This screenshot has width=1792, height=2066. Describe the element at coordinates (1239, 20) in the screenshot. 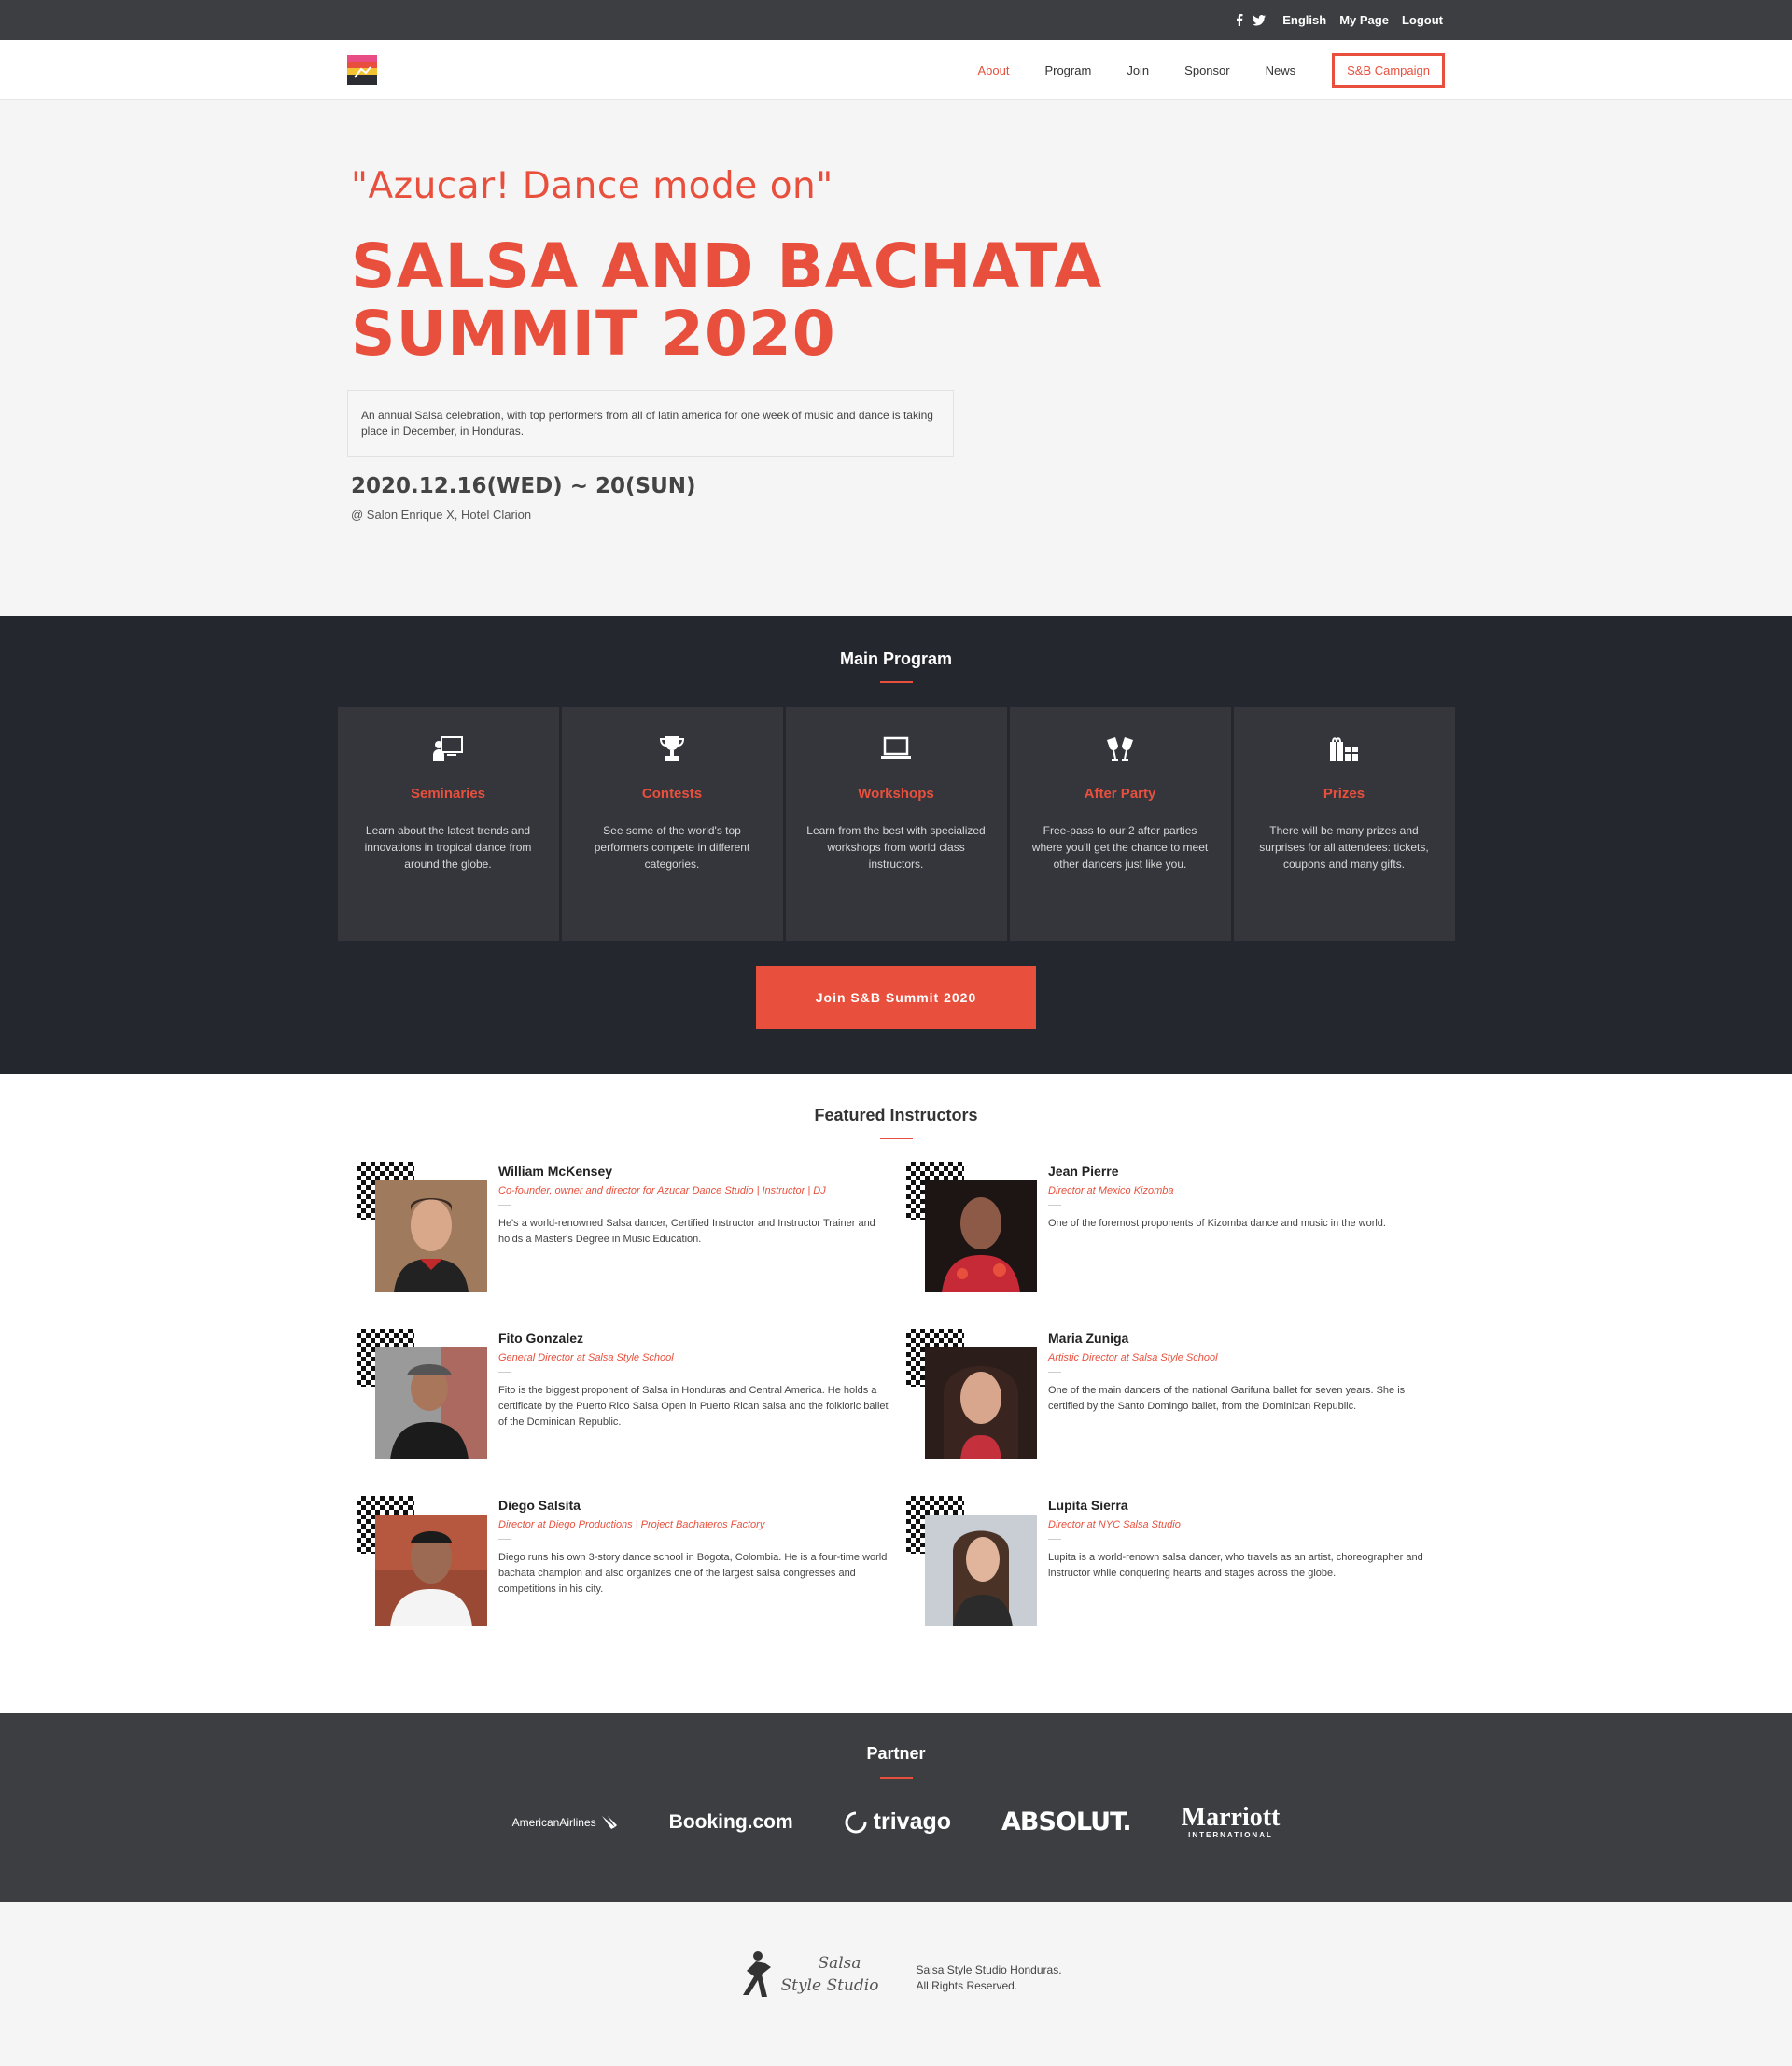

I see `facebook-icon` at that location.